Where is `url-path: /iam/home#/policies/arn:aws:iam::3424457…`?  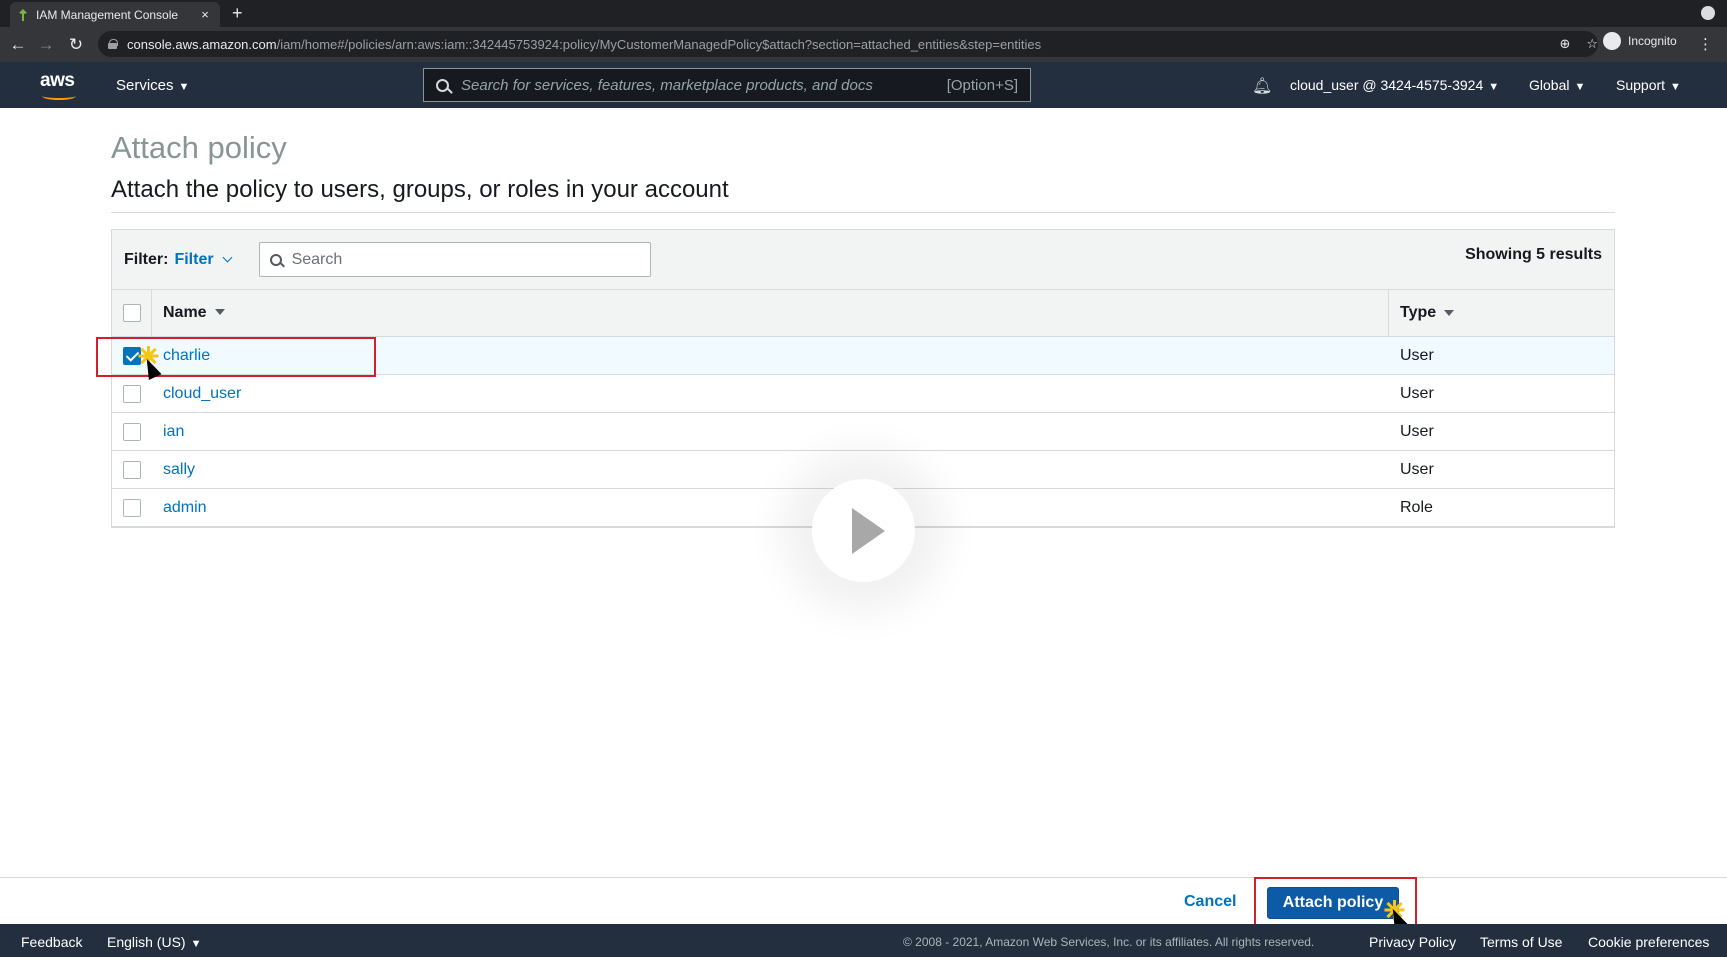
url-path: /iam/home#/policies/arn:aws:iam::3424457… is located at coordinates (659, 44).